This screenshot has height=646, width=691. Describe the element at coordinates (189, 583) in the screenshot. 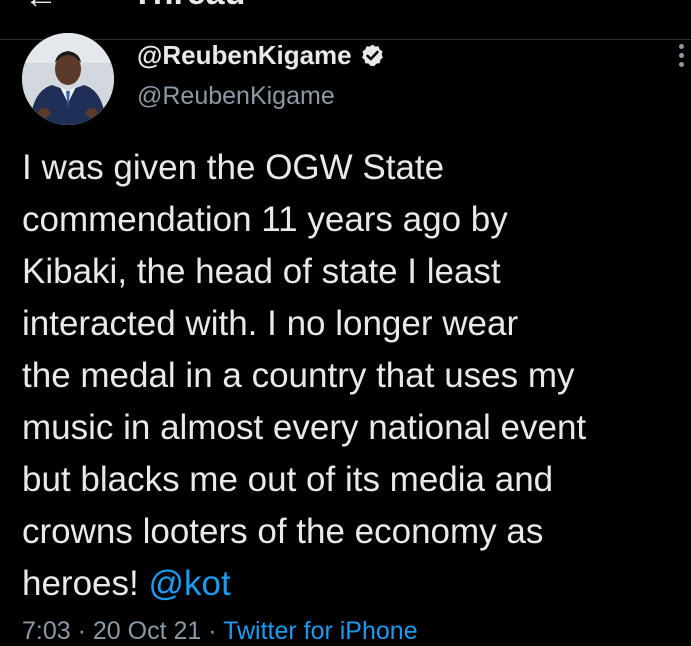

I see `mention-link: @kot` at that location.